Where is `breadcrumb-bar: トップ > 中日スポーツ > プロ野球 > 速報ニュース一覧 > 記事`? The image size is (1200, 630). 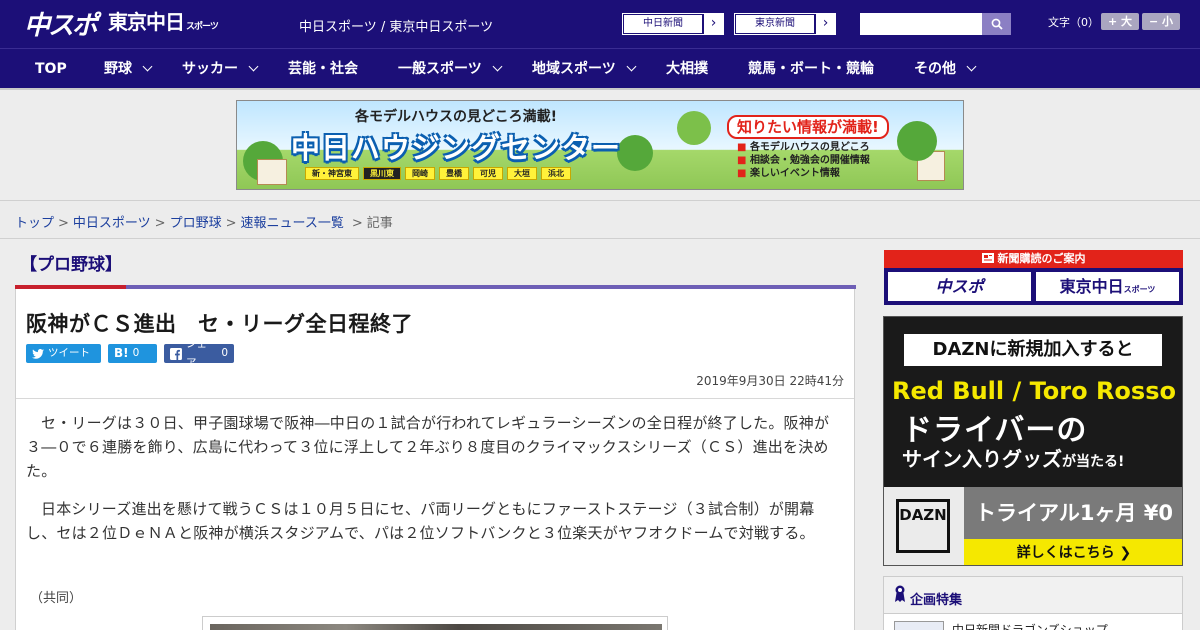
breadcrumb-bar: トップ > 中日スポーツ > プロ野球 > 速報ニュース一覧 > 記事 is located at coordinates (600, 219).